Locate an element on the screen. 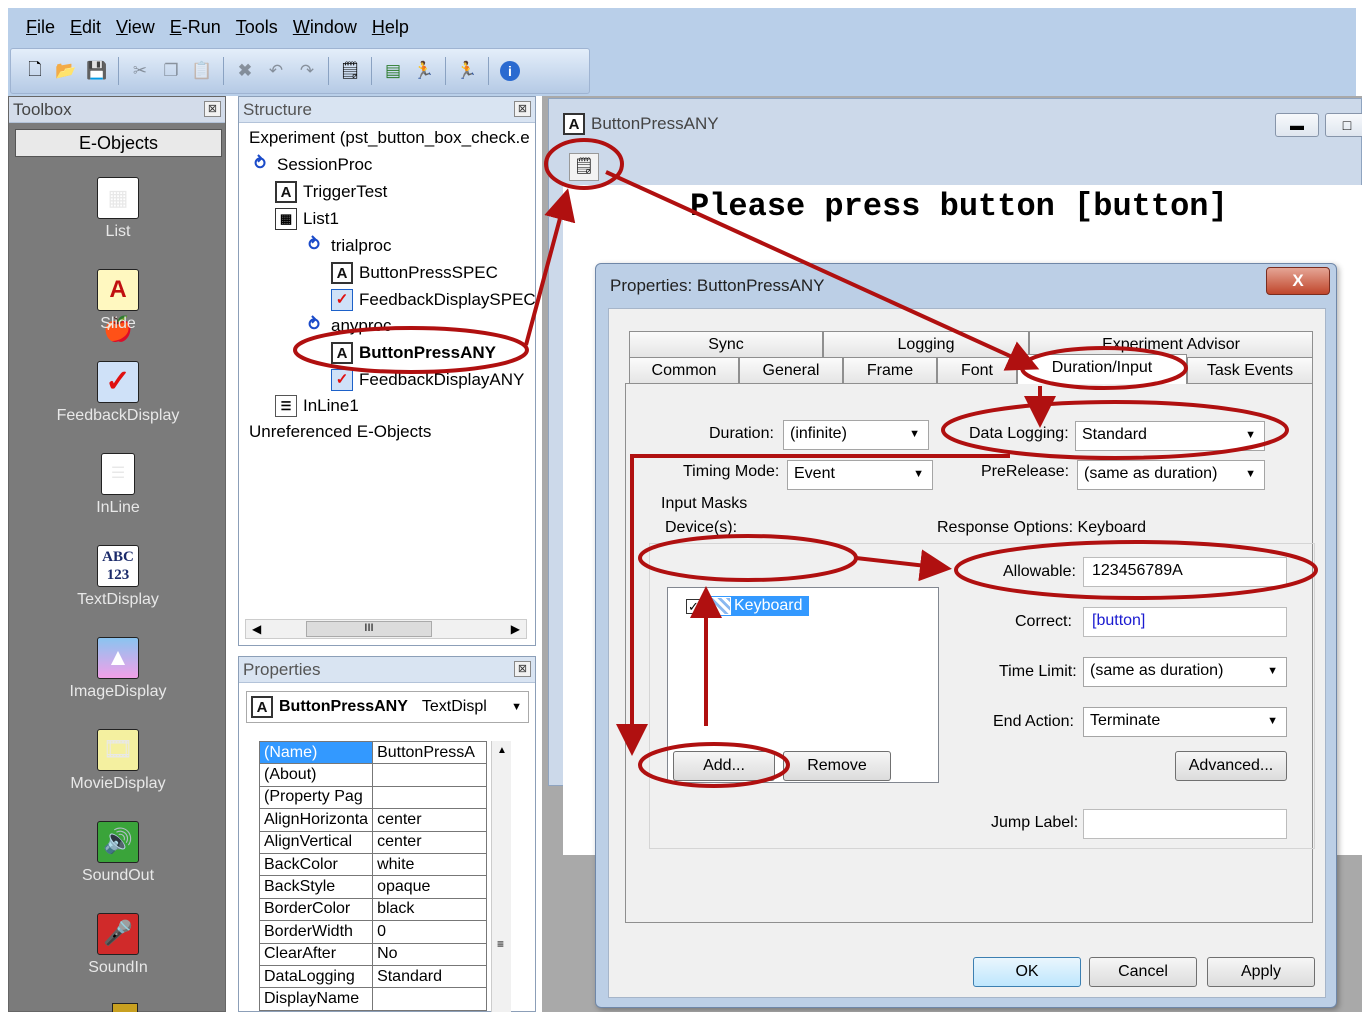 This screenshot has height=1012, width=1362. property-value: No is located at coordinates (429, 954).